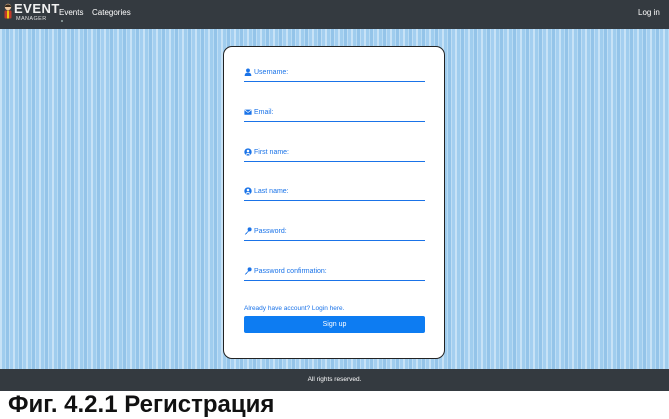  What do you see at coordinates (334, 14) in the screenshot?
I see `navbar: EVENT MANAGER Events Categories Log in` at bounding box center [334, 14].